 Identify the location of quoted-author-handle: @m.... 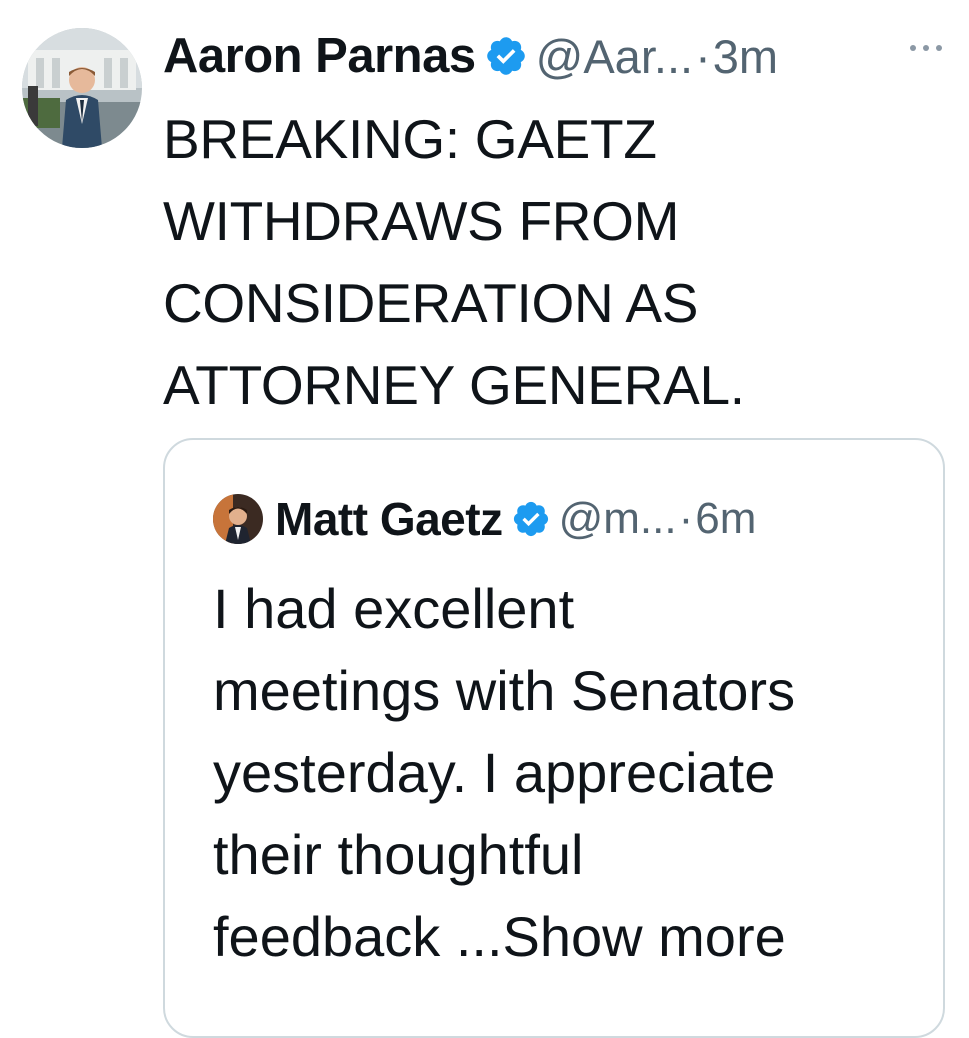
(618, 519).